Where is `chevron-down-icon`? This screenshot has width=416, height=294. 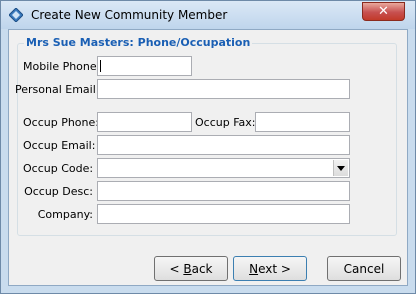
chevron-down-icon is located at coordinates (341, 168).